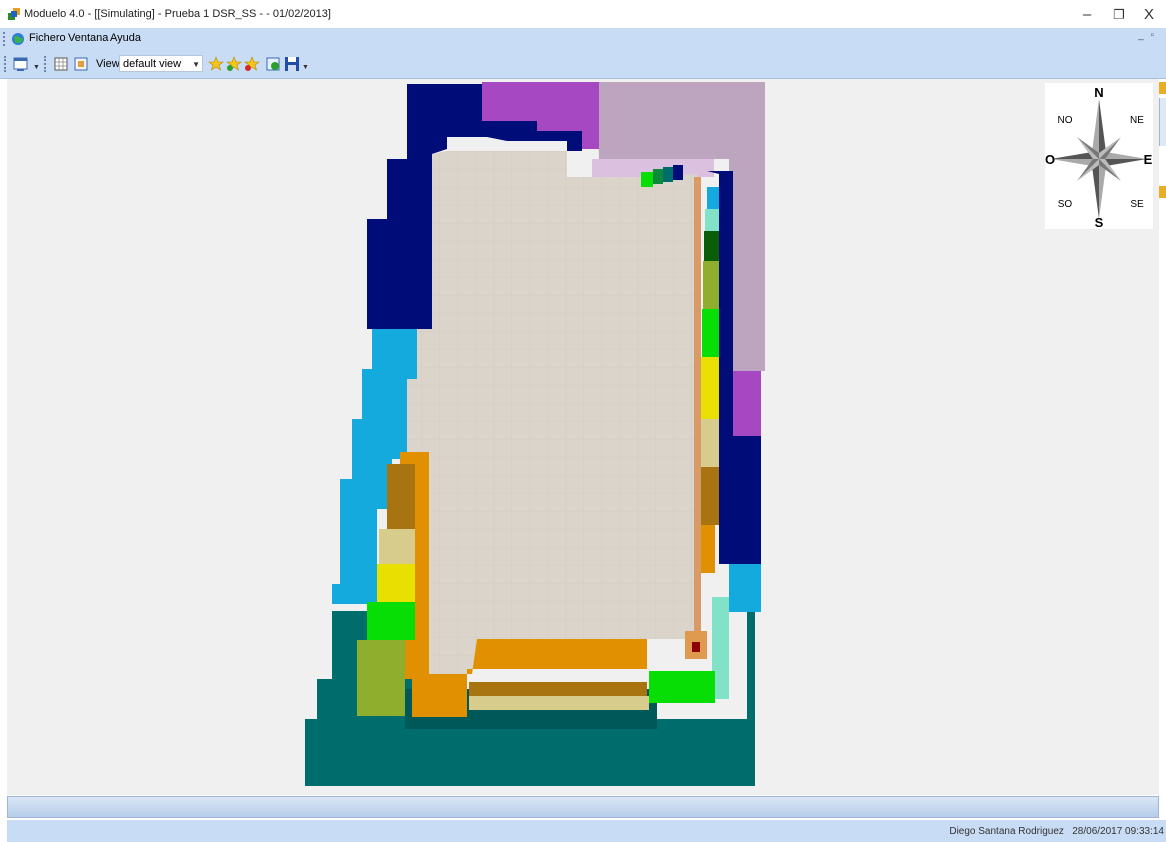 The width and height of the screenshot is (1166, 842). What do you see at coordinates (47, 38) in the screenshot?
I see `menu-fichero: Fichero` at bounding box center [47, 38].